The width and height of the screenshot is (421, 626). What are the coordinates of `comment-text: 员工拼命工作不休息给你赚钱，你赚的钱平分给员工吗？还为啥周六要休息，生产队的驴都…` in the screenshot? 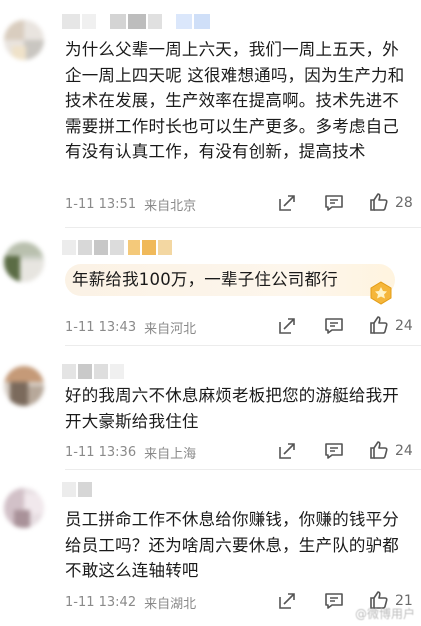 It's located at (232, 545).